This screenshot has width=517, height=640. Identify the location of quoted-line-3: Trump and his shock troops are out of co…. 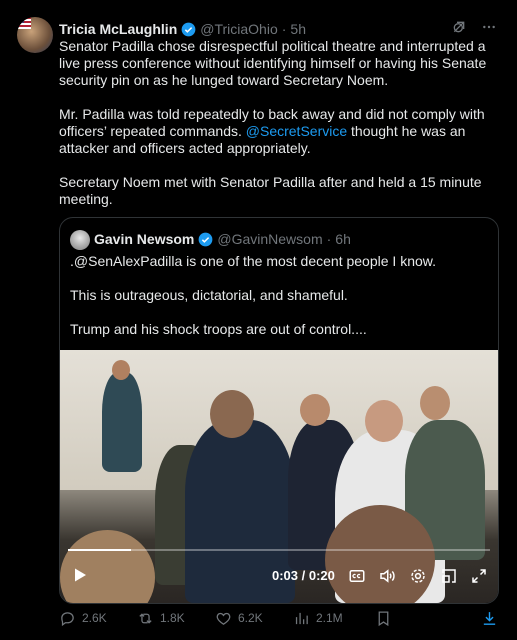
(218, 329).